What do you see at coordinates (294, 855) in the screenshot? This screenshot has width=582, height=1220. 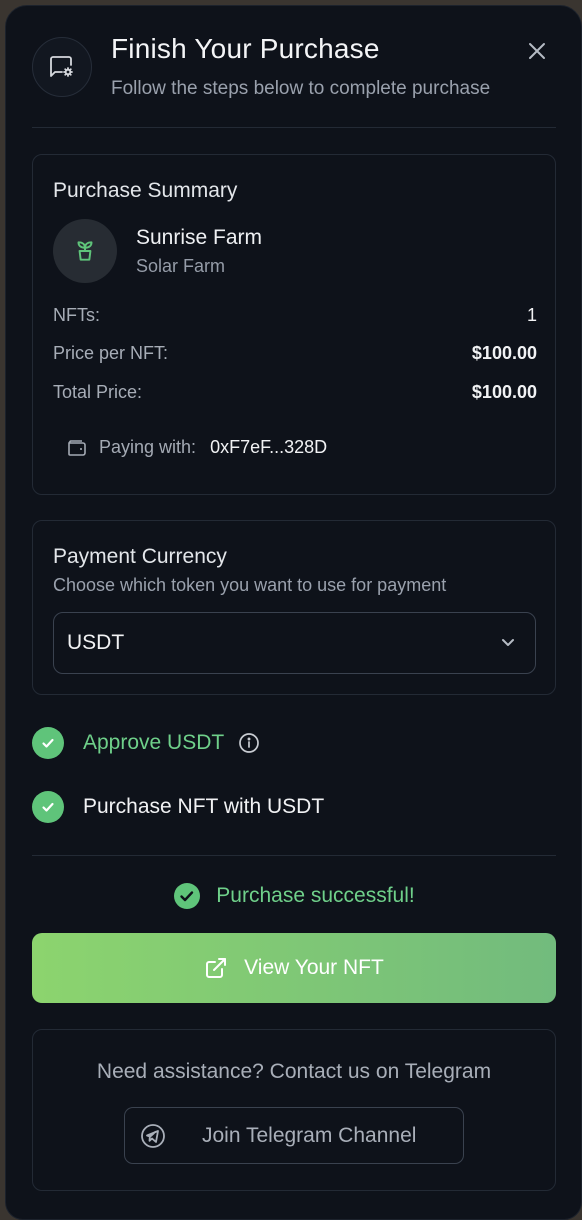 I see `steps-divider` at bounding box center [294, 855].